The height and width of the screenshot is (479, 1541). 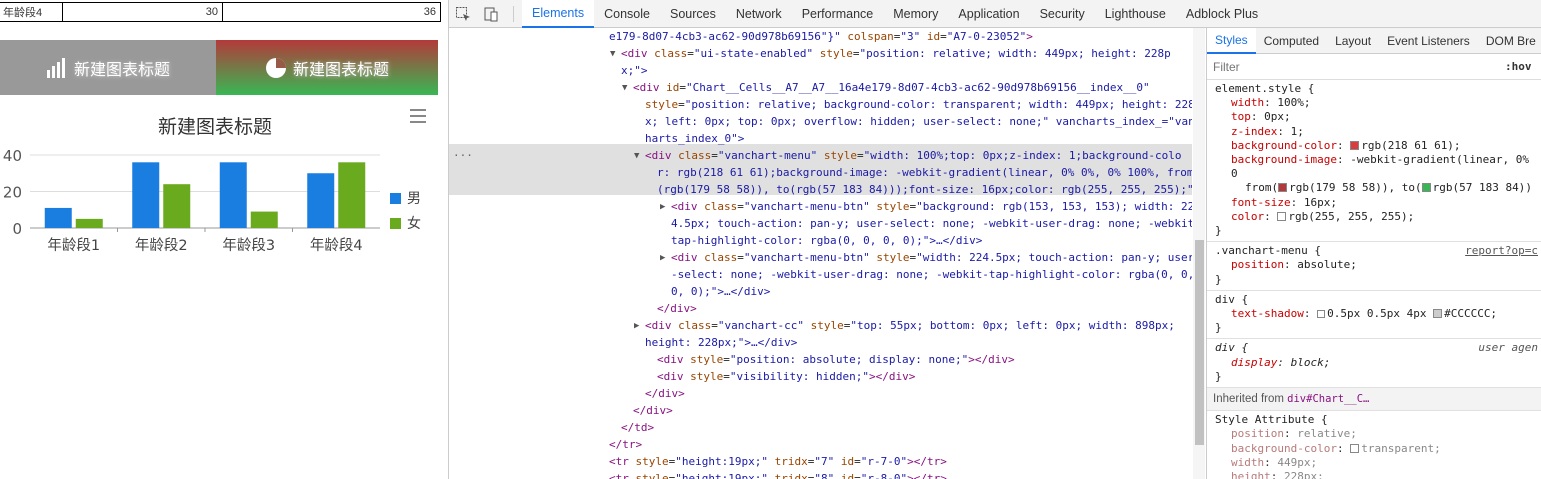 I want to click on devtools-tab-application: Application, so click(x=988, y=14).